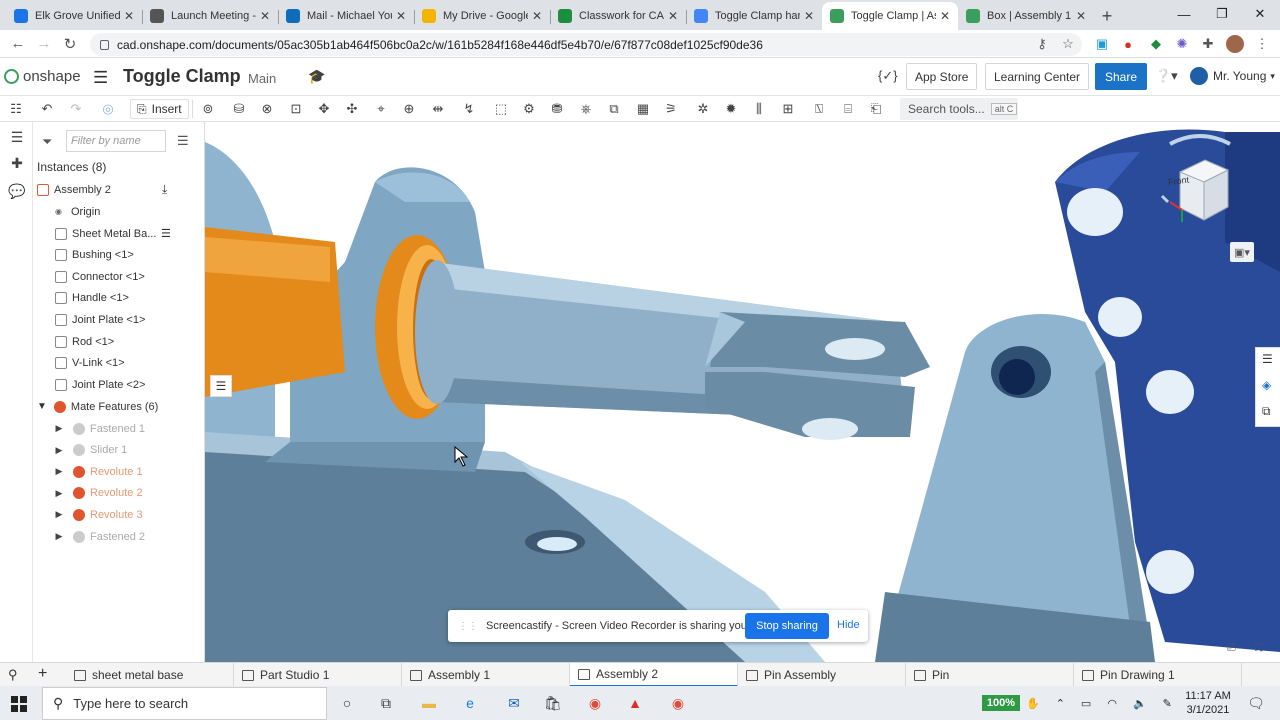  What do you see at coordinates (239, 109) in the screenshot?
I see `mate-connector-icon: ⛁` at bounding box center [239, 109].